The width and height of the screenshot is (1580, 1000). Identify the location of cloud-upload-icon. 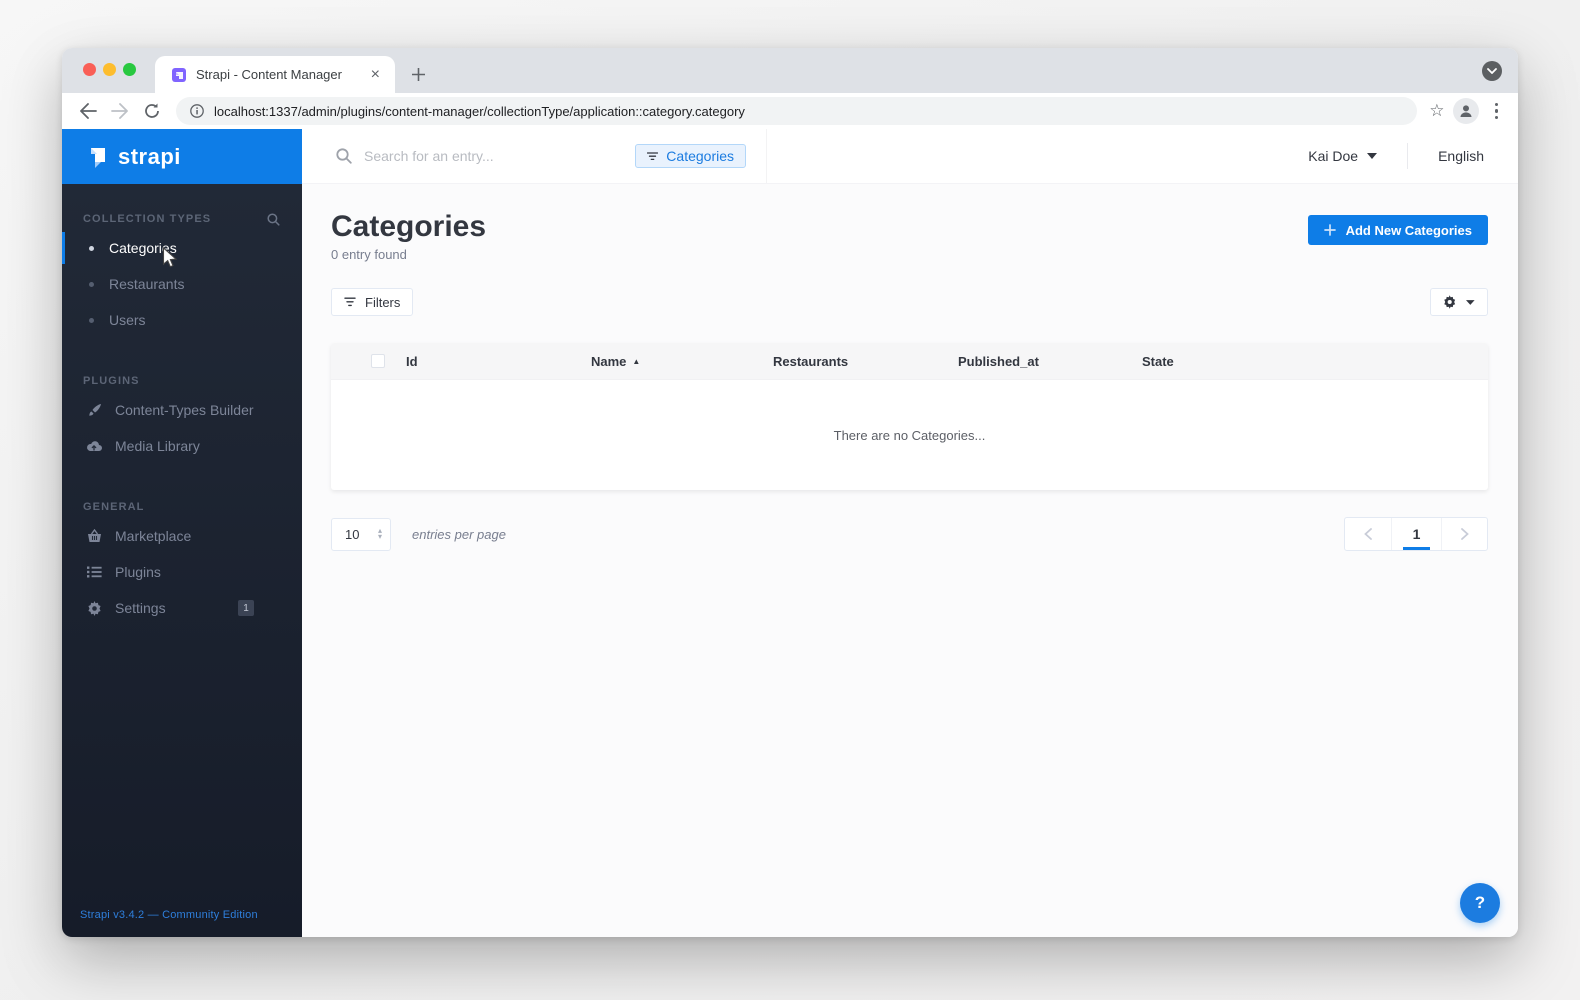
(94, 446).